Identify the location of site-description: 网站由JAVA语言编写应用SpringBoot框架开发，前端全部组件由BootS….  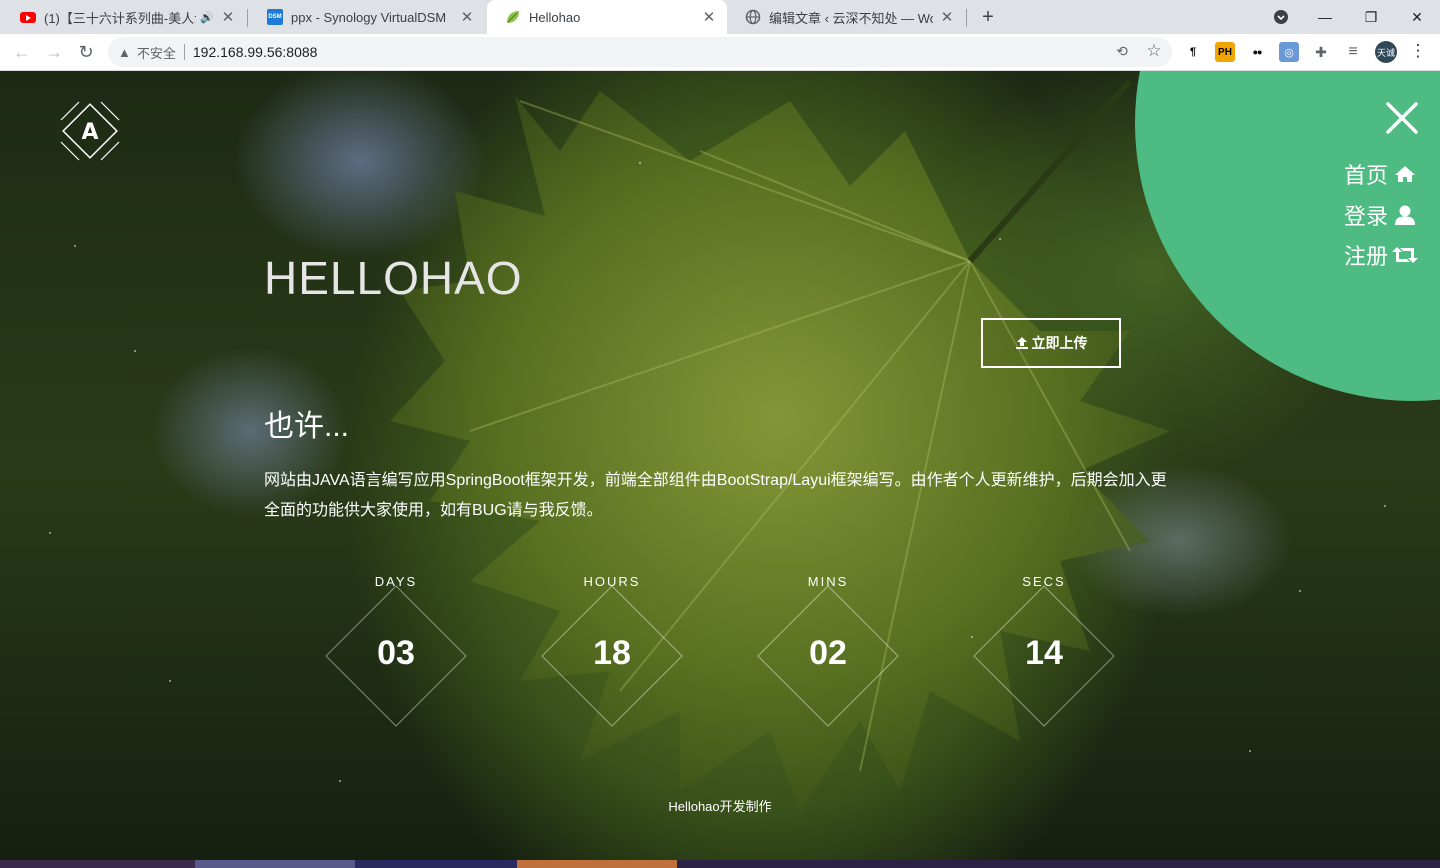
(715, 495).